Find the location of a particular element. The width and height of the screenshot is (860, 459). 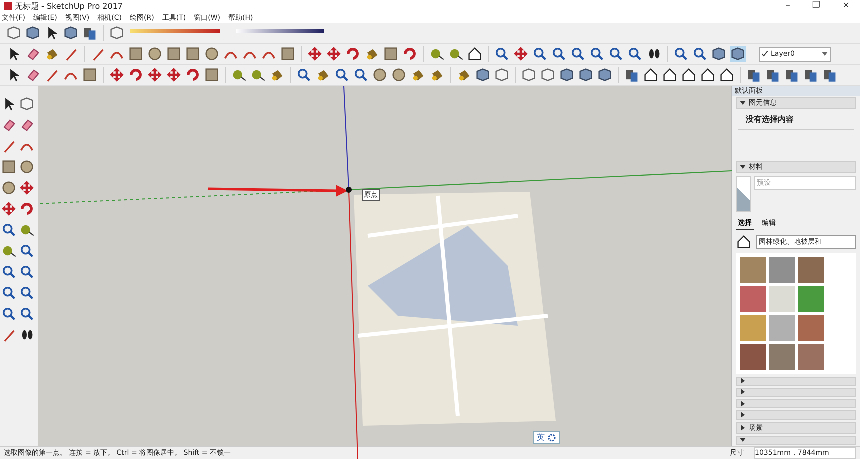

window-control: – is located at coordinates (788, 6).